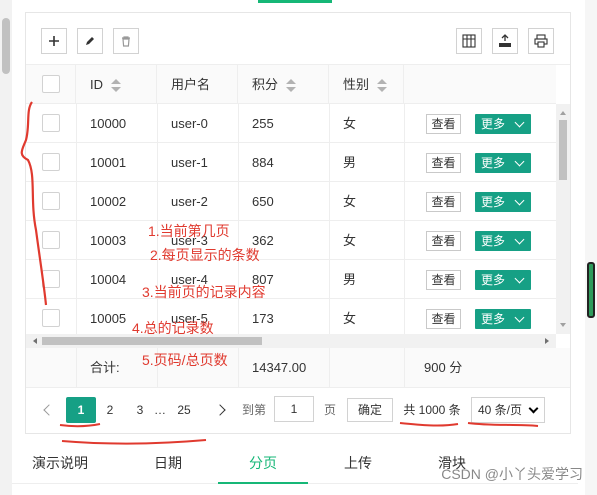  What do you see at coordinates (563, 111) in the screenshot?
I see `scroll-up-icon` at bounding box center [563, 111].